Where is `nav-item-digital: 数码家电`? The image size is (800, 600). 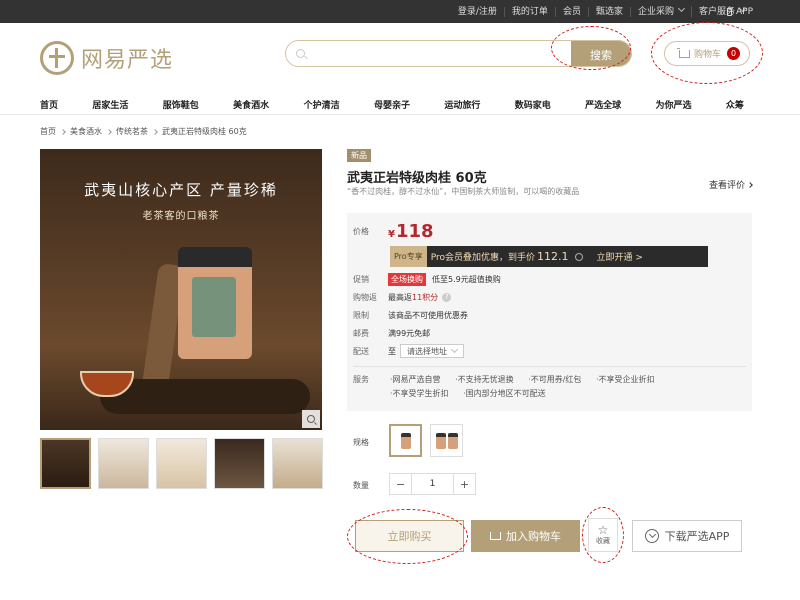
nav-item-digital: 数码家电 is located at coordinates (533, 104).